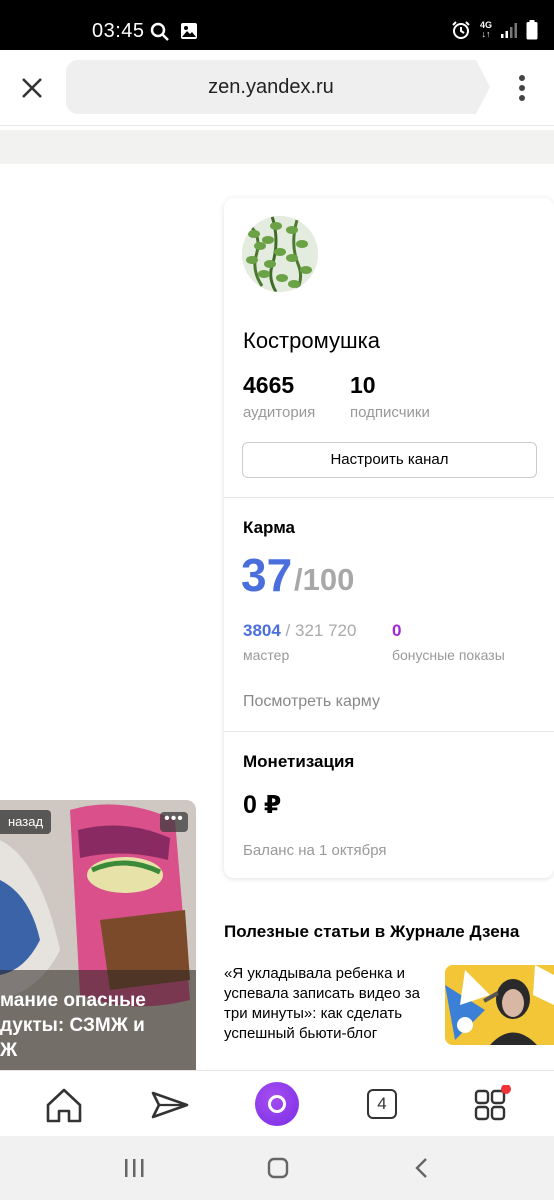  I want to click on home-button-icon, so click(278, 1168).